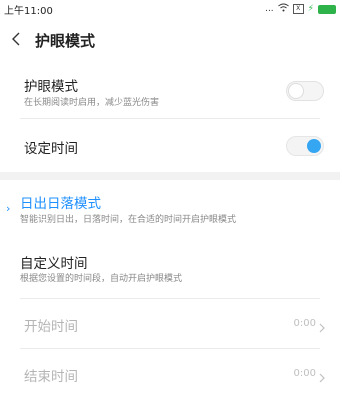 This screenshot has width=340, height=397. I want to click on status-bar: 上午11:00 ... X ⚡, so click(170, 9).